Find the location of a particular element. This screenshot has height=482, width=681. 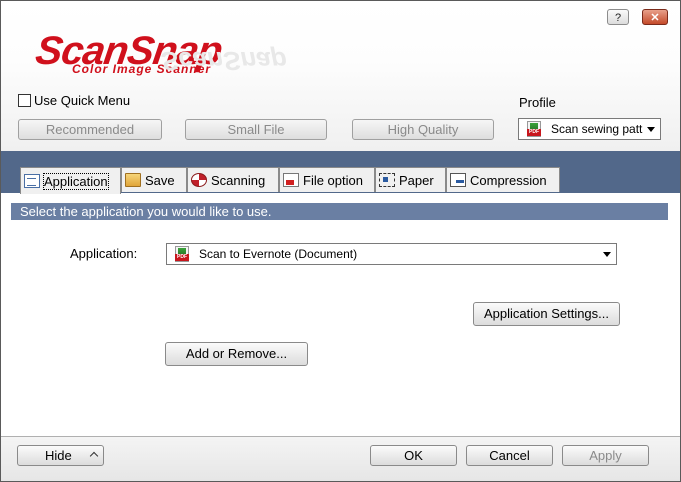

application-icon is located at coordinates (32, 181).